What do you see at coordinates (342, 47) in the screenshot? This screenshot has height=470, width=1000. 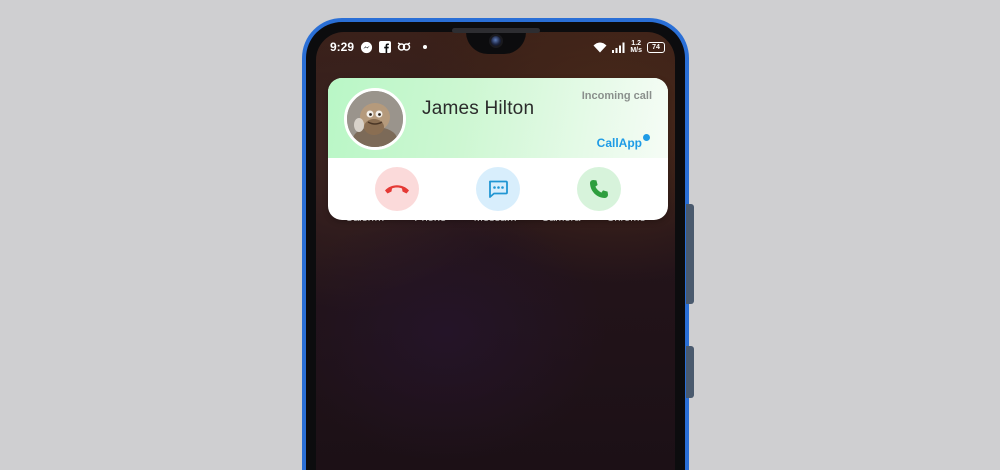 I see `status-time: 9:29` at bounding box center [342, 47].